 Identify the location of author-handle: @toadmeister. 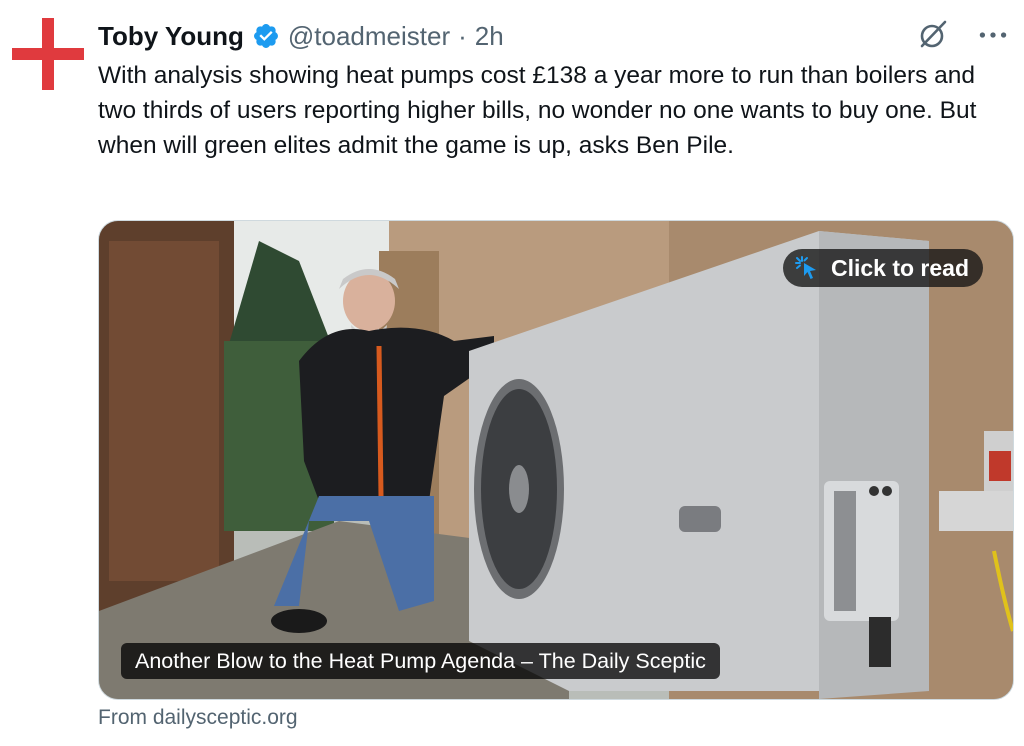
(369, 36).